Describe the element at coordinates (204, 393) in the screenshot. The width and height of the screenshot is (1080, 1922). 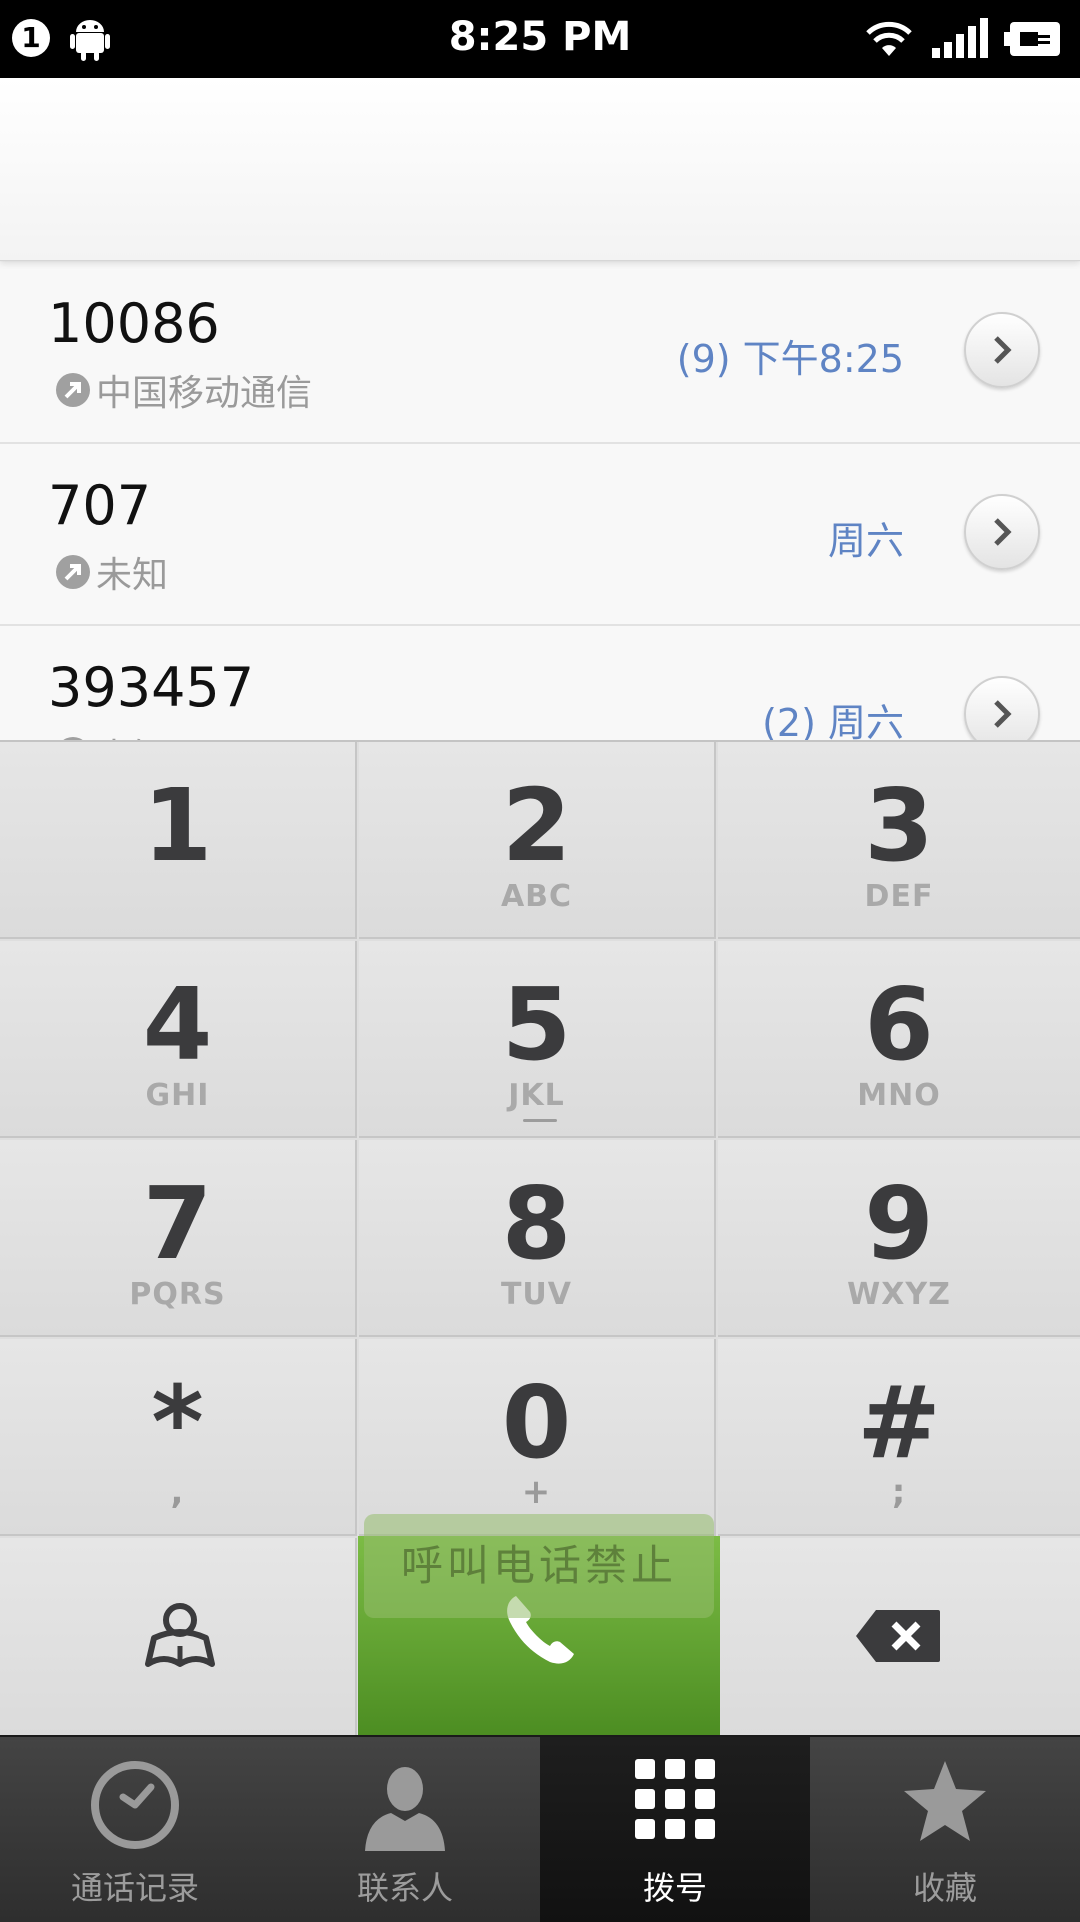
I see `call-location: 中国移动通信` at that location.